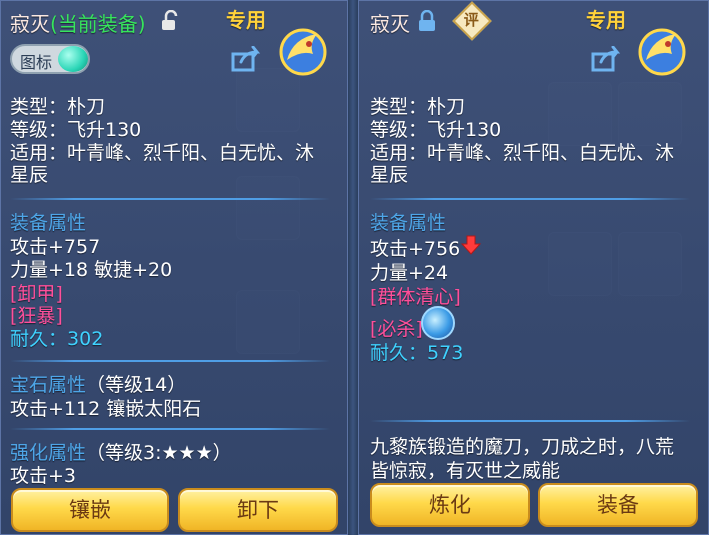 This screenshot has height=535, width=709. Describe the element at coordinates (465, 471) in the screenshot. I see `item-description-line2: 皆惊寂，有灭世之威能` at that location.